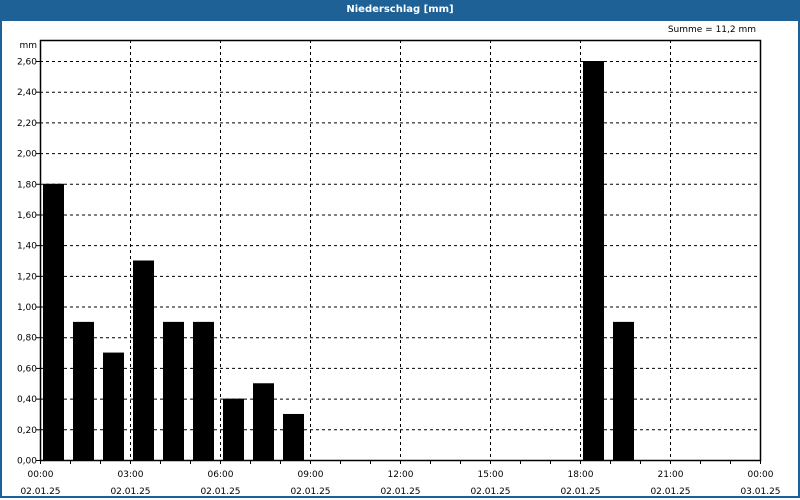 The image size is (800, 500). I want to click on y-tick-label: 0,60, so click(27, 369).